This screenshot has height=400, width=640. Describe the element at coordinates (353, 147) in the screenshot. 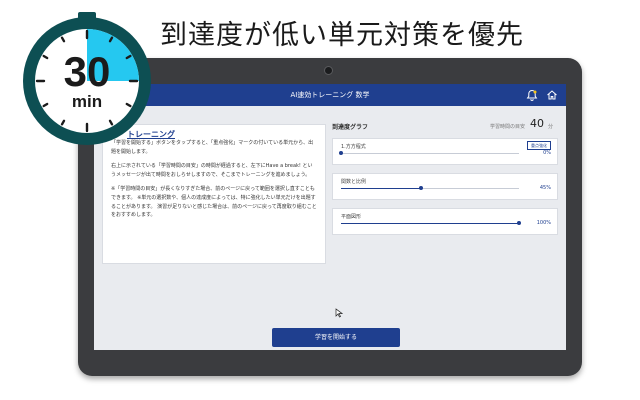

I see `unit-name: 1.方方程式` at that location.